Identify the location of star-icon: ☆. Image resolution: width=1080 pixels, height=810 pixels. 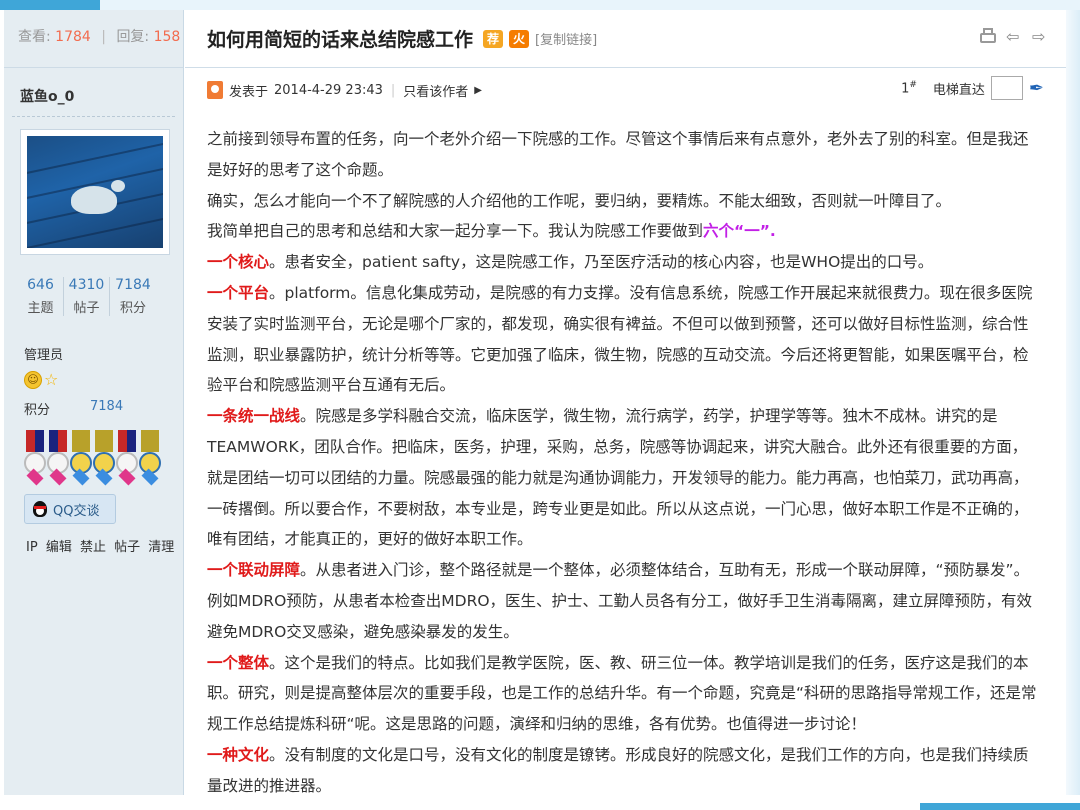
(51, 379).